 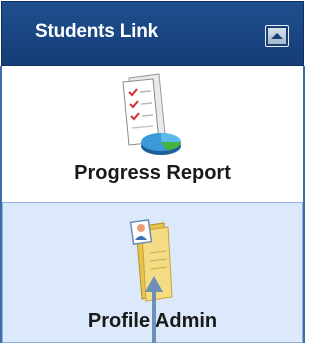 I want to click on progress-report-label: Progress Report, so click(x=152, y=173).